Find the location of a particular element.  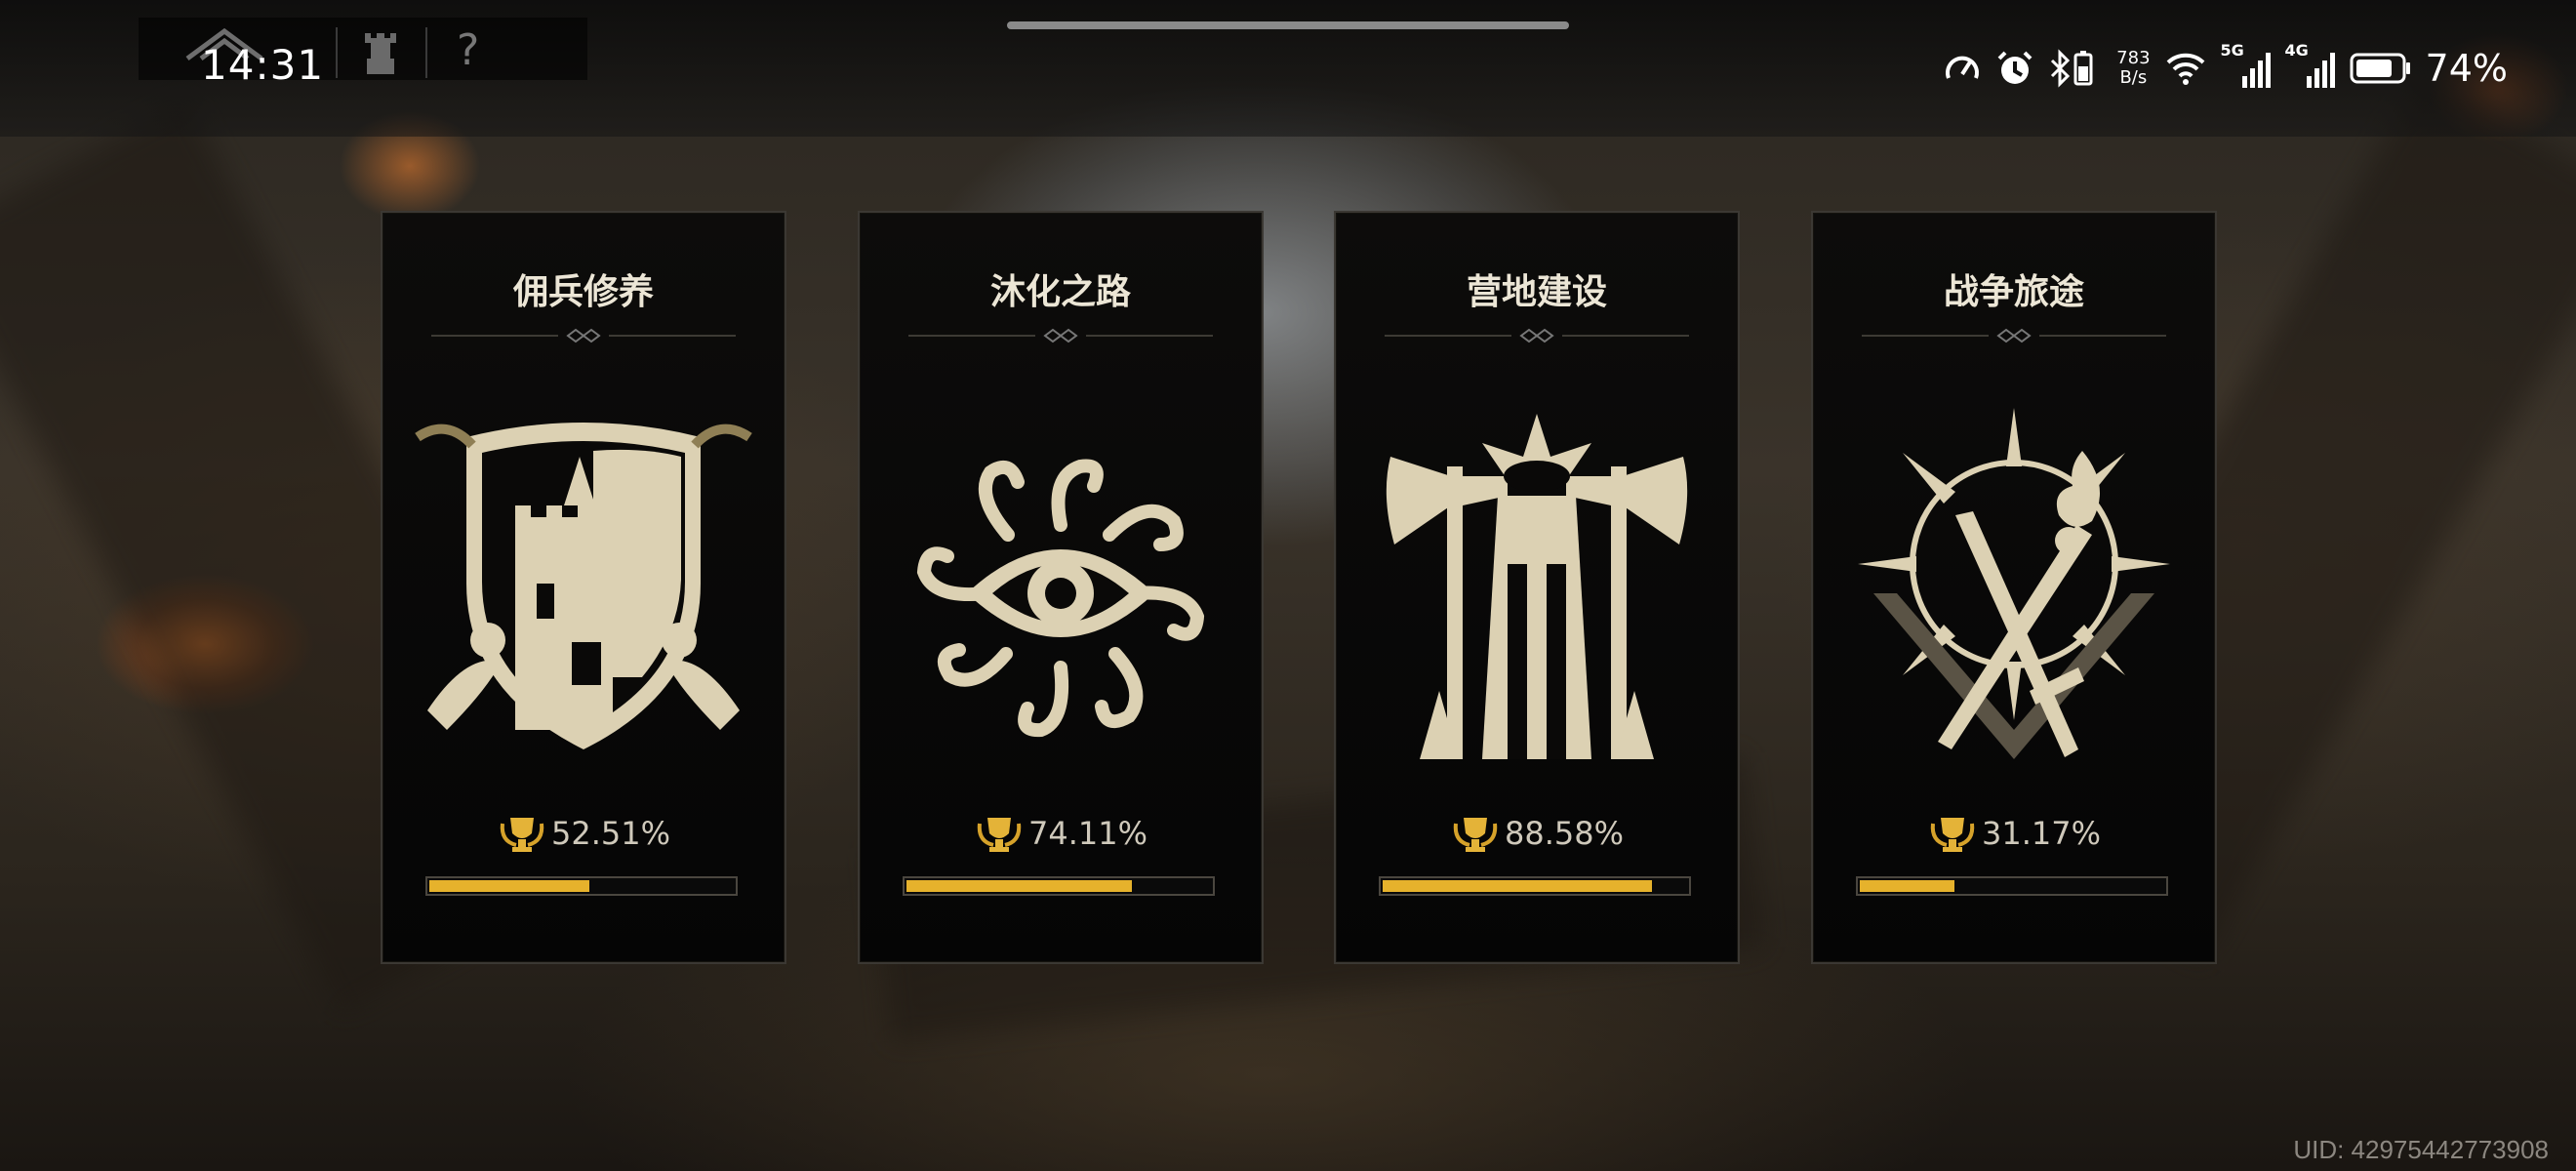

completion-row: 74.11% is located at coordinates (1061, 833).